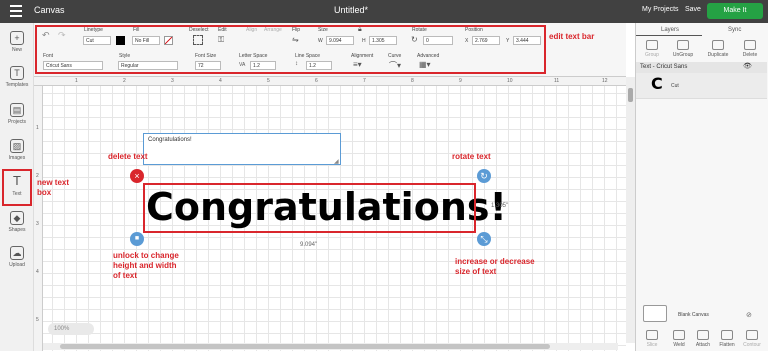  What do you see at coordinates (572, 36) in the screenshot?
I see `annotation-edit-text-bar: edit text bar` at bounding box center [572, 36].